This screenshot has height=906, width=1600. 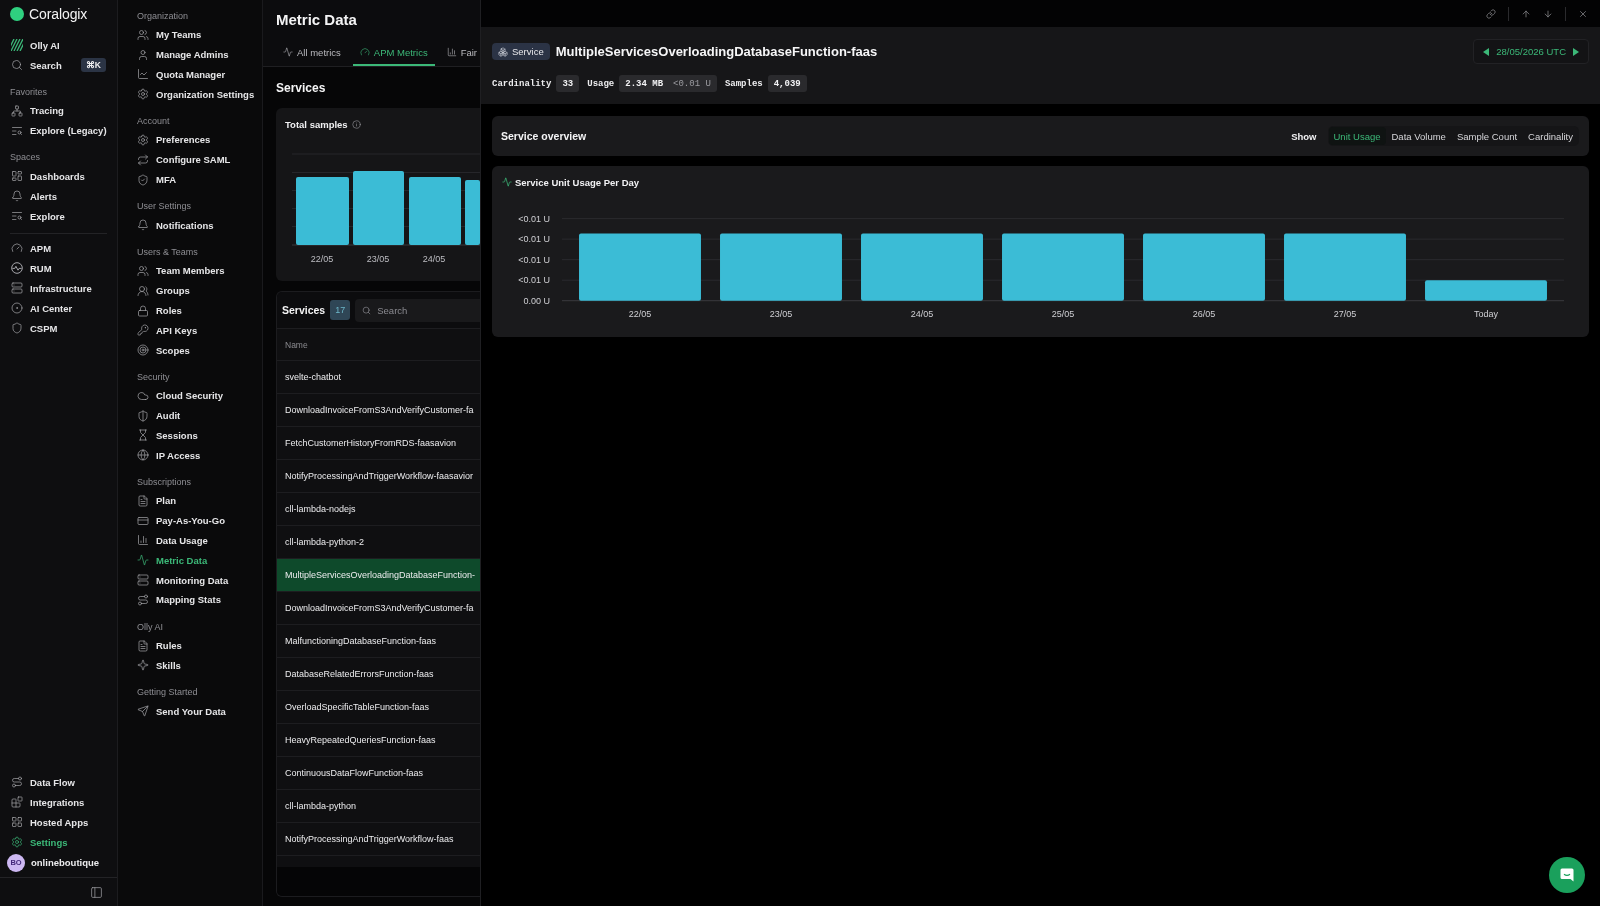 I want to click on boxes-icon, so click(x=503, y=51).